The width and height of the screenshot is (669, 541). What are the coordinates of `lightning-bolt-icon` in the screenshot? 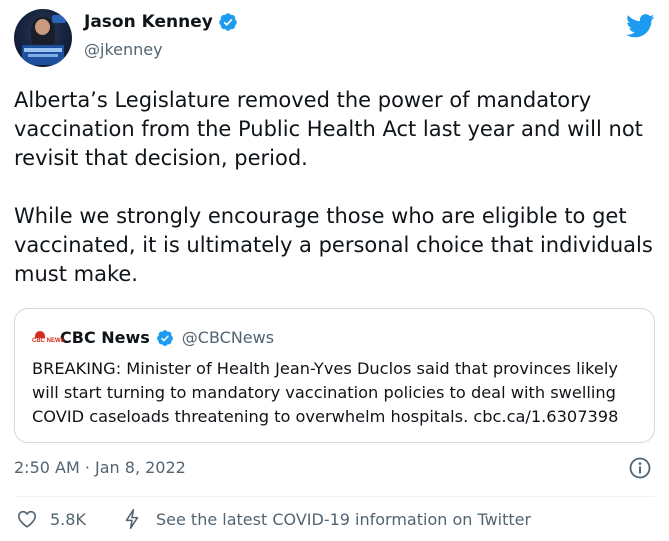 It's located at (132, 519).